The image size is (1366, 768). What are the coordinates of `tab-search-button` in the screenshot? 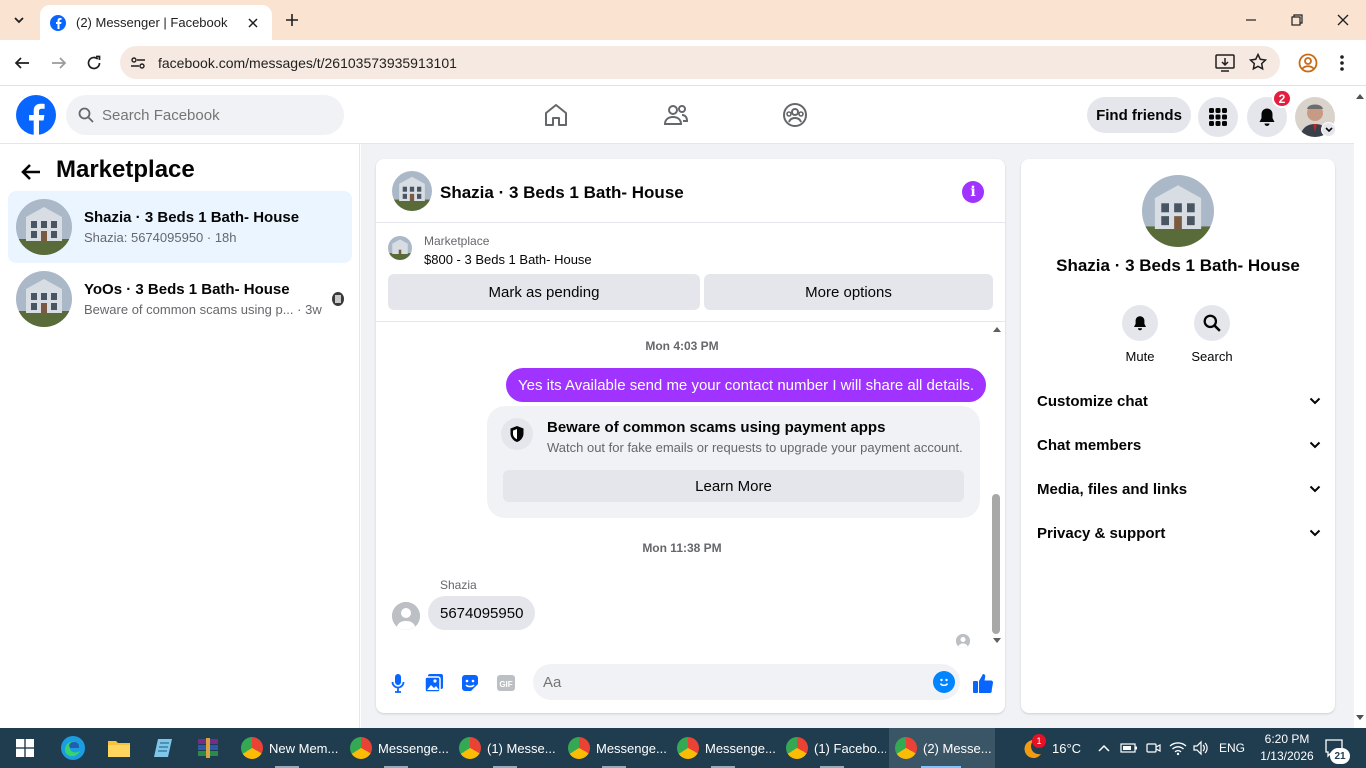 It's located at (19, 20).